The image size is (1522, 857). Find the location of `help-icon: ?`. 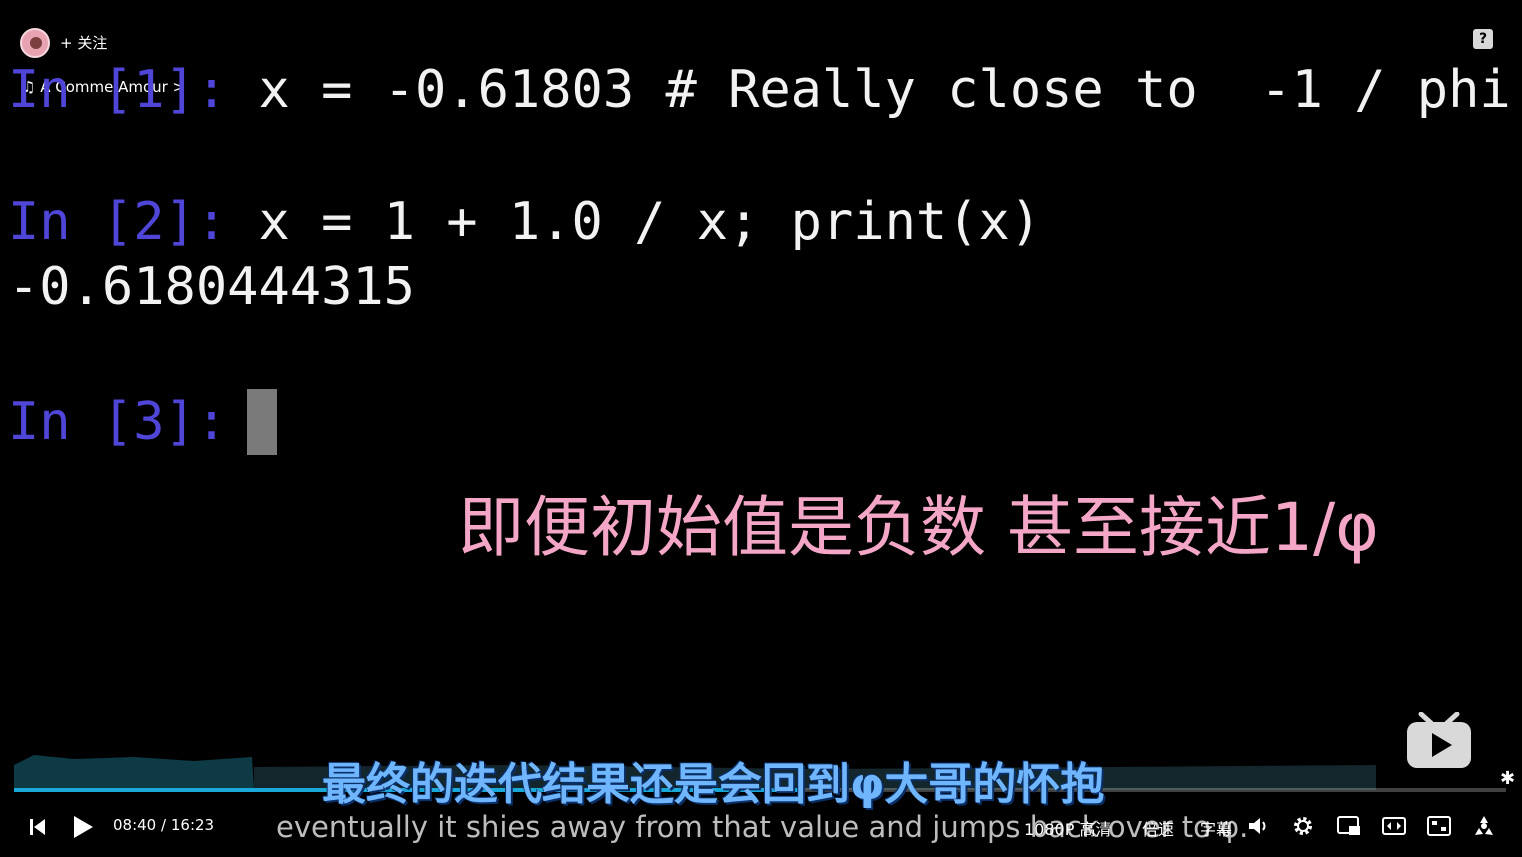

help-icon: ? is located at coordinates (1483, 39).